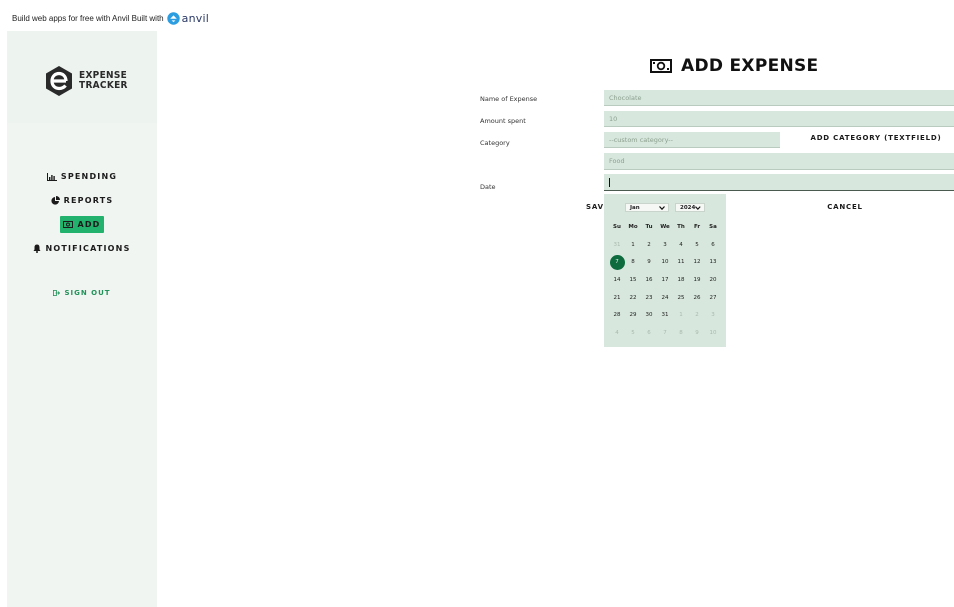 The image size is (954, 607). I want to click on weekday-header: We, so click(665, 226).